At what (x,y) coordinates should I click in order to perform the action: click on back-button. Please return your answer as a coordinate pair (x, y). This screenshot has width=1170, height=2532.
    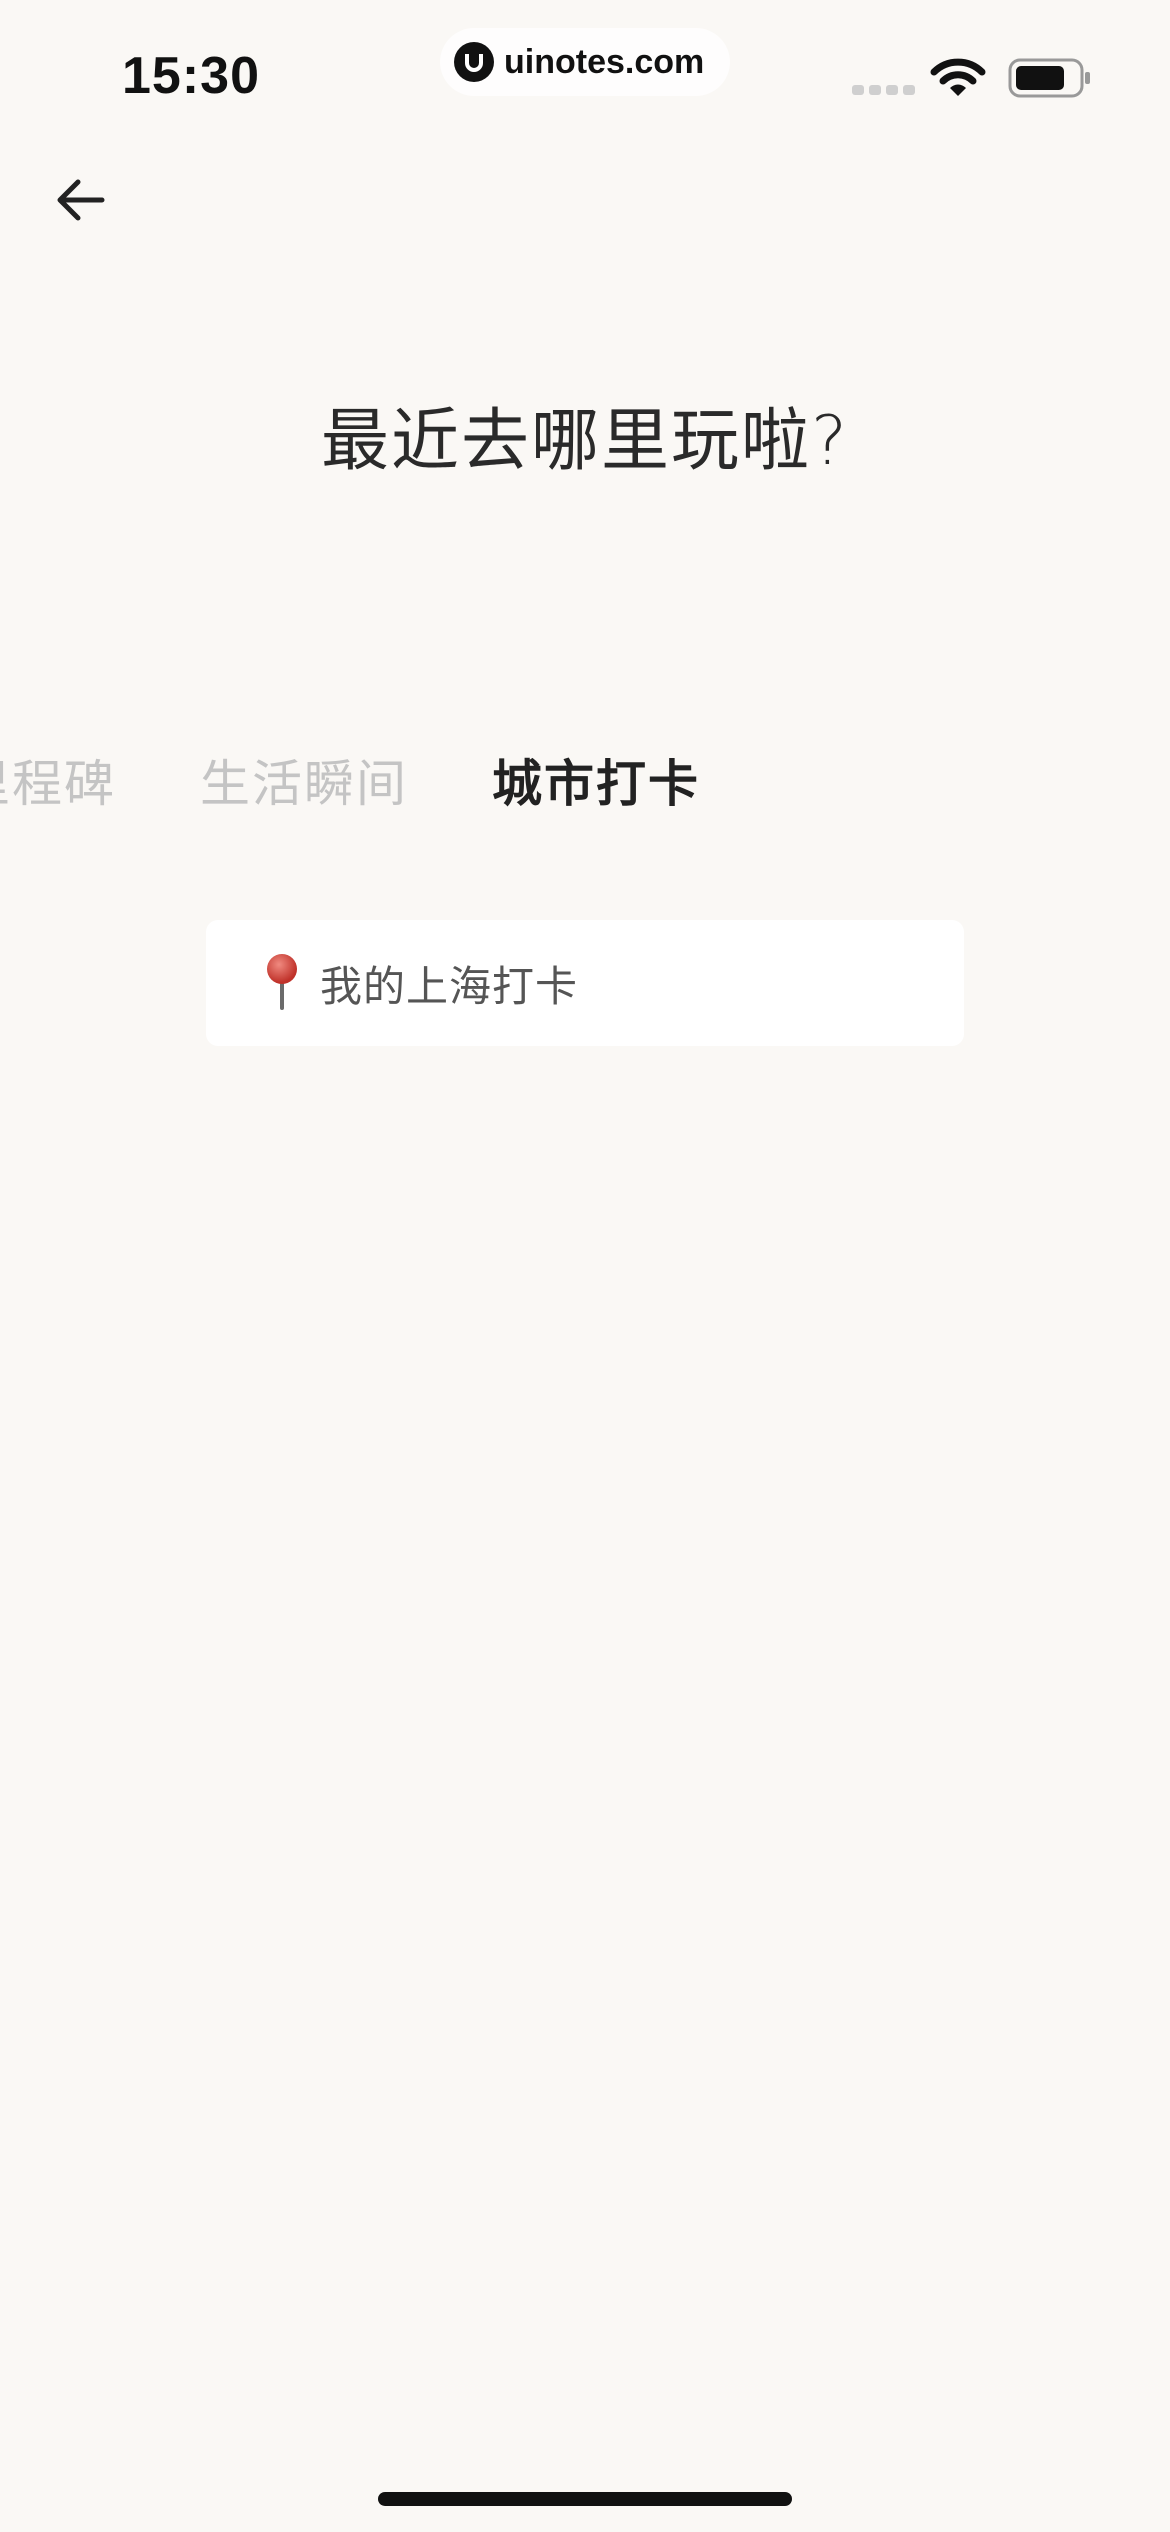
    Looking at the image, I should click on (80, 200).